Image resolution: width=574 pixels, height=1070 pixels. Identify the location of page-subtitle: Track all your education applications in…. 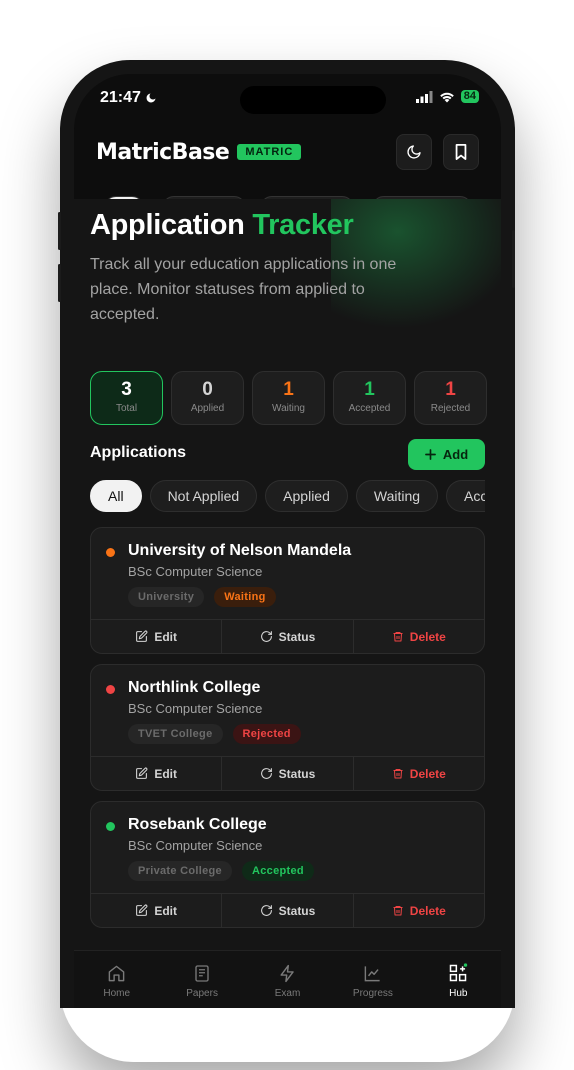
(243, 289).